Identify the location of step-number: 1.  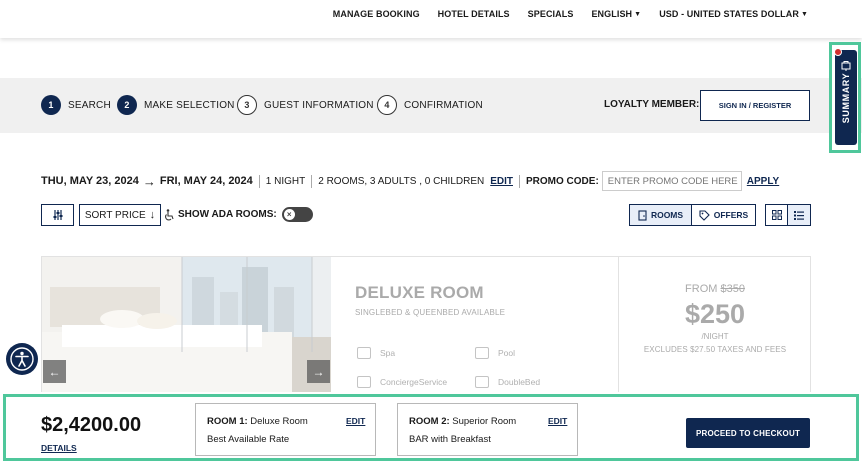
(51, 105).